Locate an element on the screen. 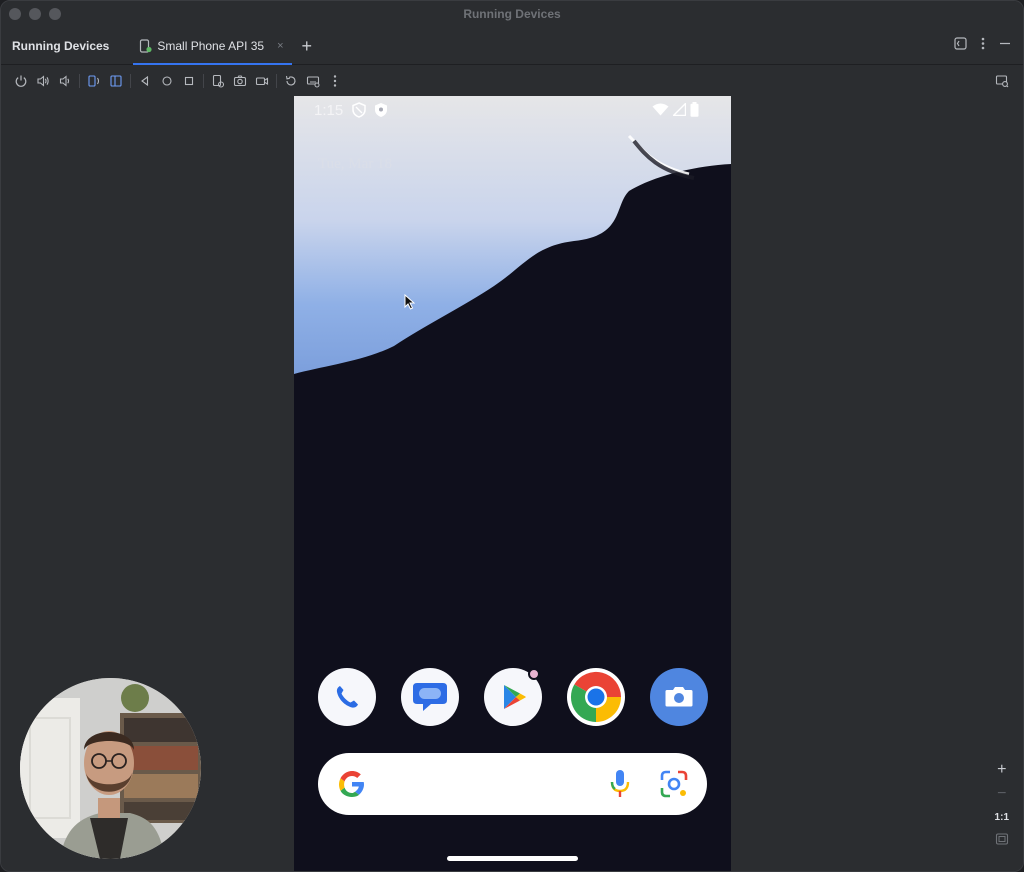  battery-icon is located at coordinates (694, 109).